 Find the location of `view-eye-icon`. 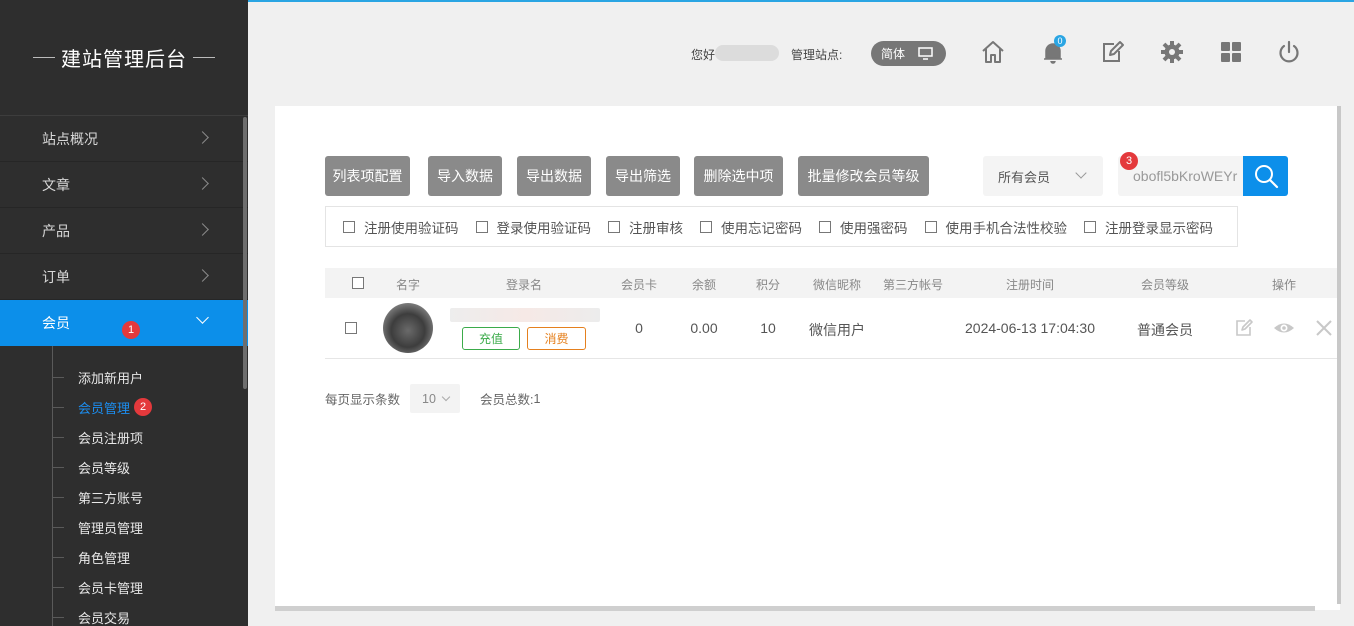

view-eye-icon is located at coordinates (1284, 329).